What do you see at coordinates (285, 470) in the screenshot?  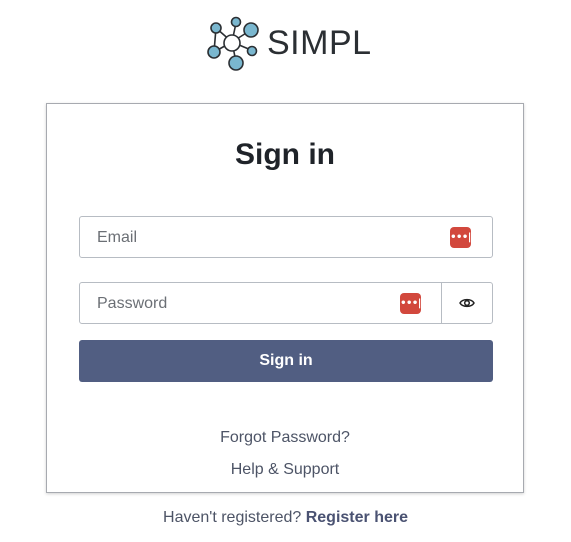 I see `help-support-link: Help & Support` at bounding box center [285, 470].